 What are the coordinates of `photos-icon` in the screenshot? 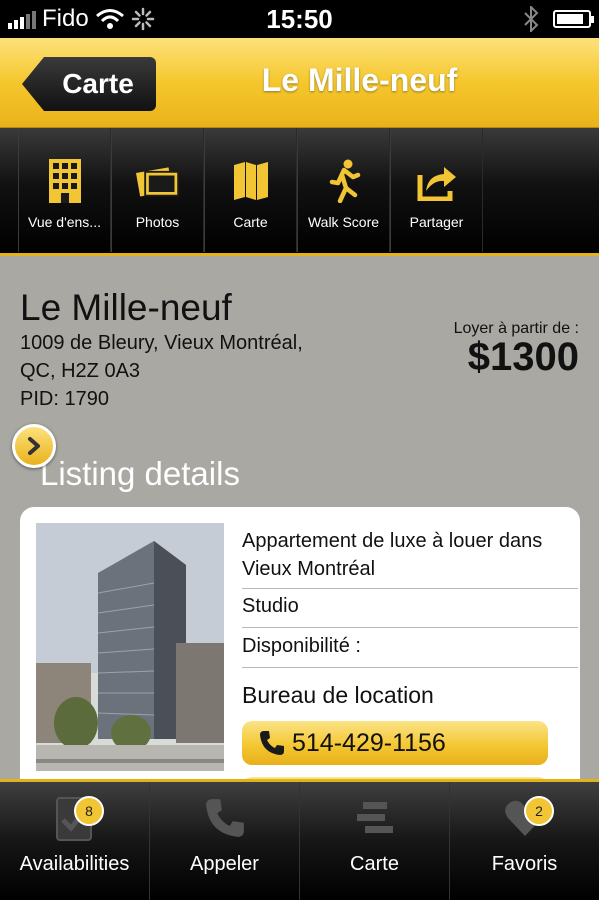 It's located at (157, 181).